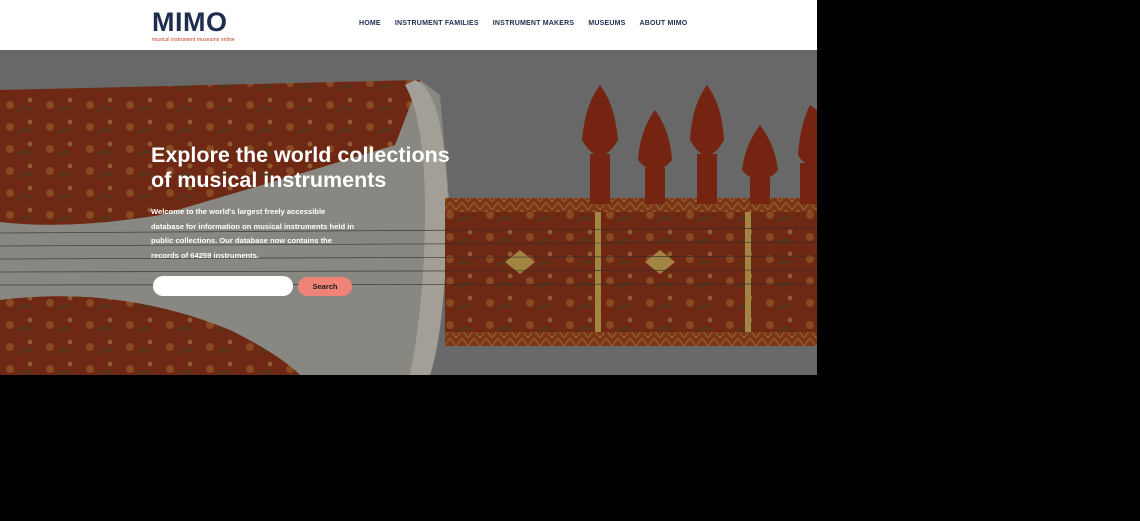  I want to click on search-button: Search, so click(325, 286).